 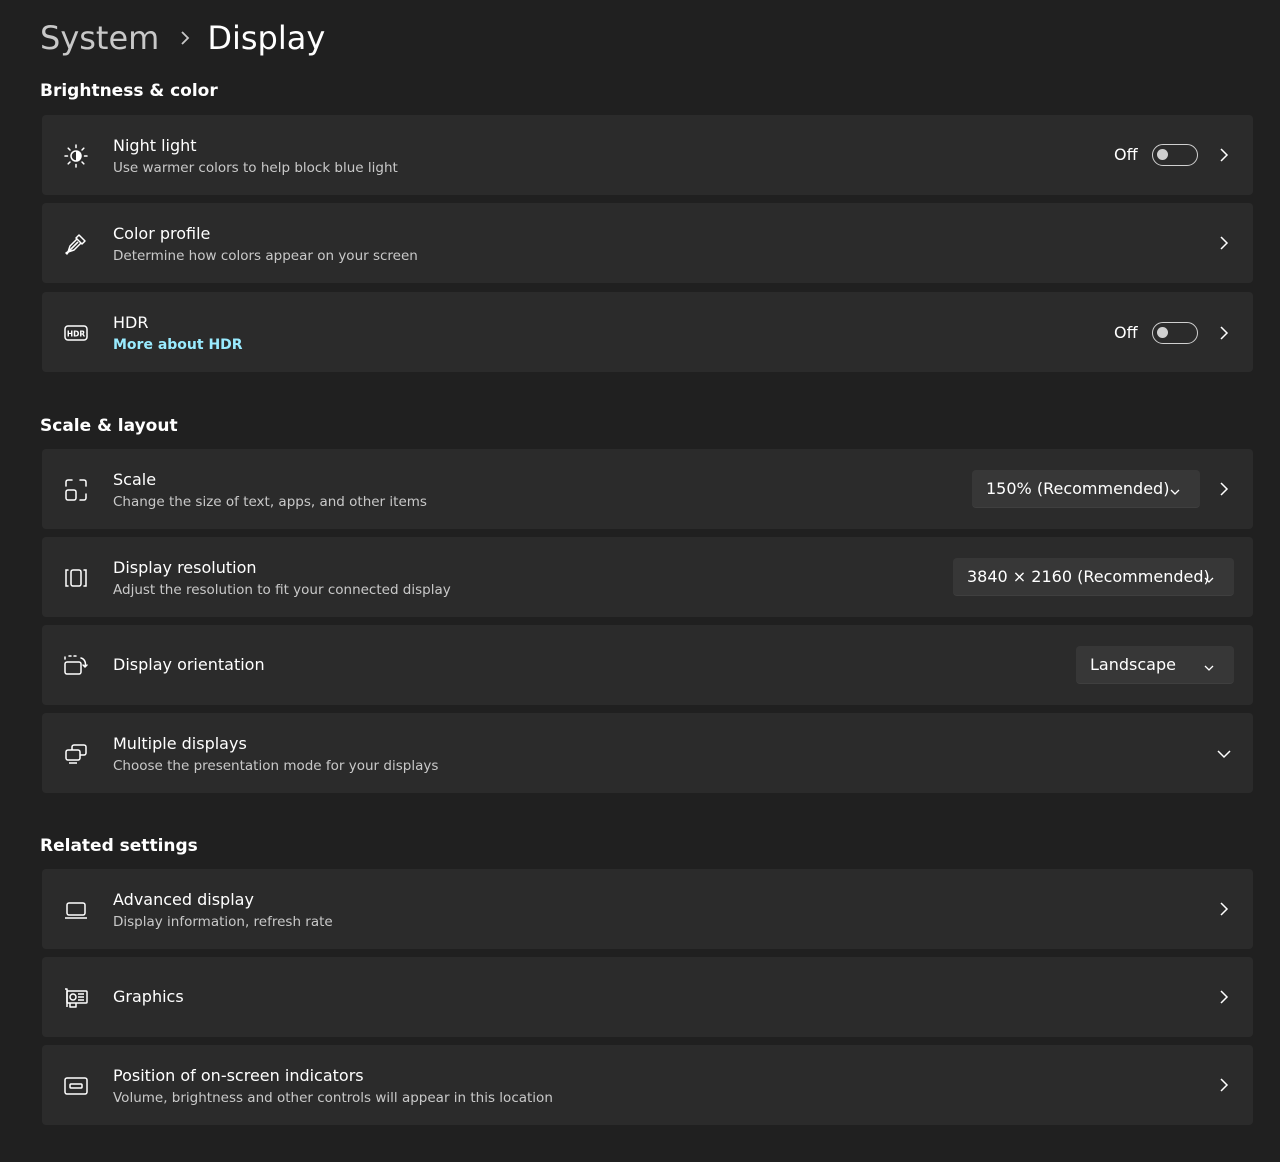 I want to click on scale-title: Scale, so click(x=135, y=479).